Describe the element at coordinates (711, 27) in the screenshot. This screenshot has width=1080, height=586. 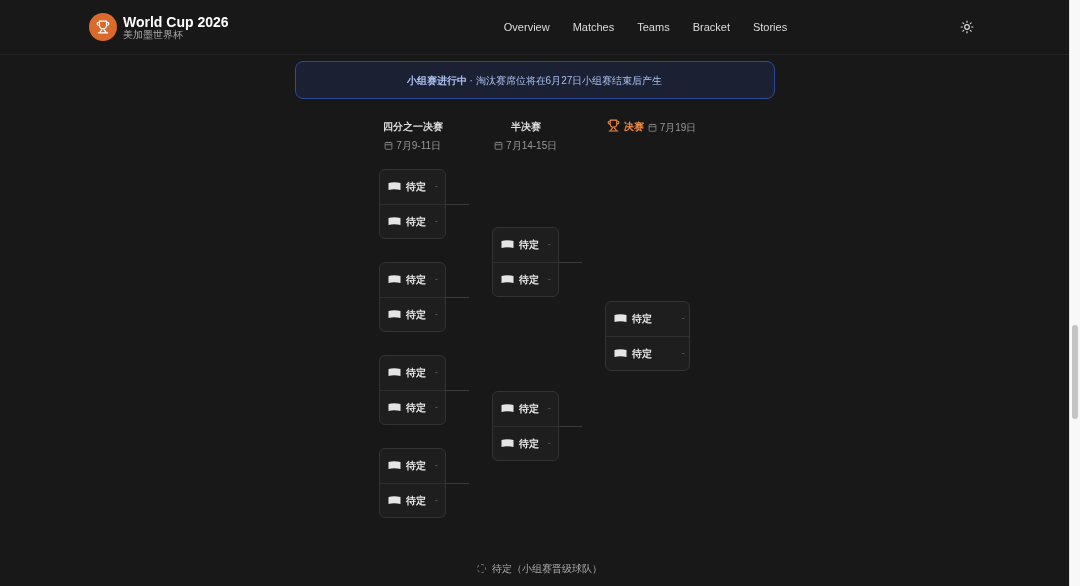
I see `nav-link: Bracket` at that location.